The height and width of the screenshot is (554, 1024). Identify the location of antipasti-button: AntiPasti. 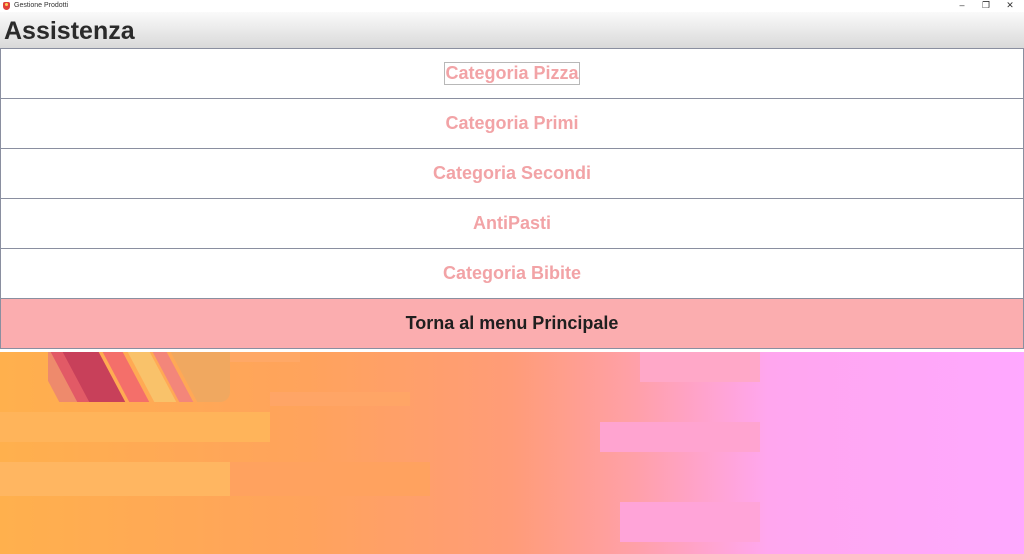
(512, 223).